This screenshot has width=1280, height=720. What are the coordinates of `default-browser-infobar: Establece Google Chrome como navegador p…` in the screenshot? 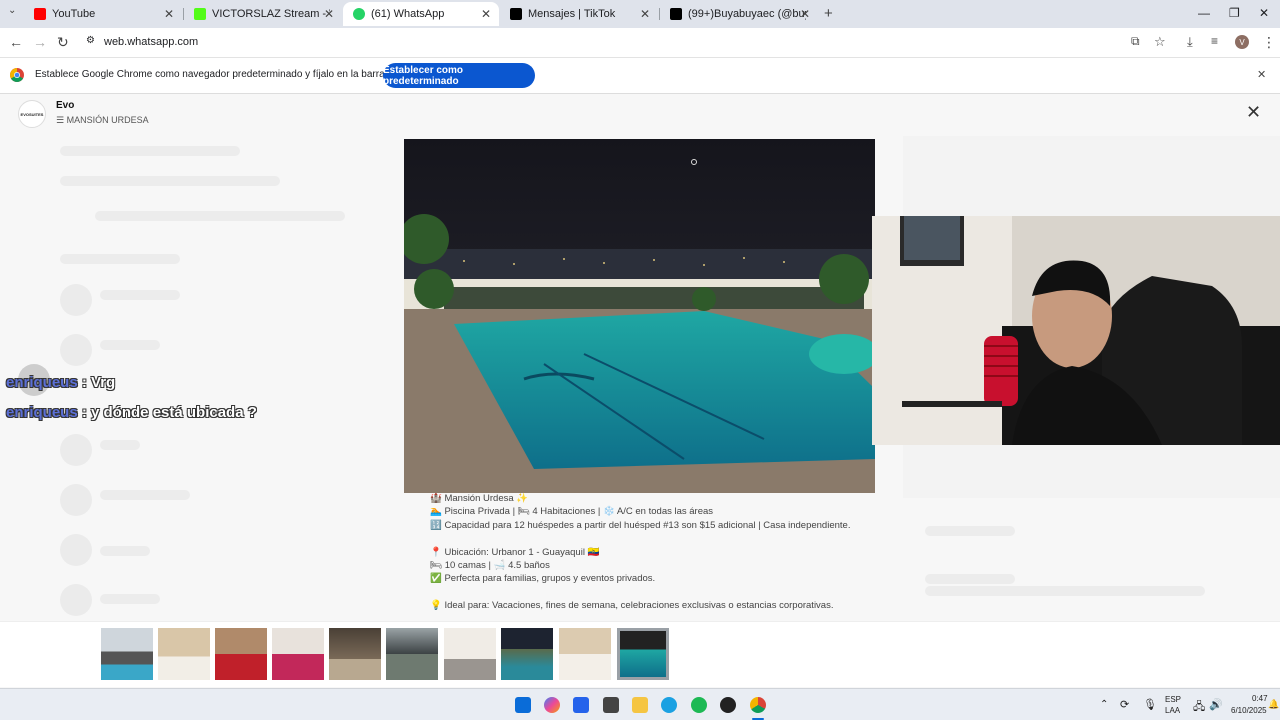 It's located at (640, 76).